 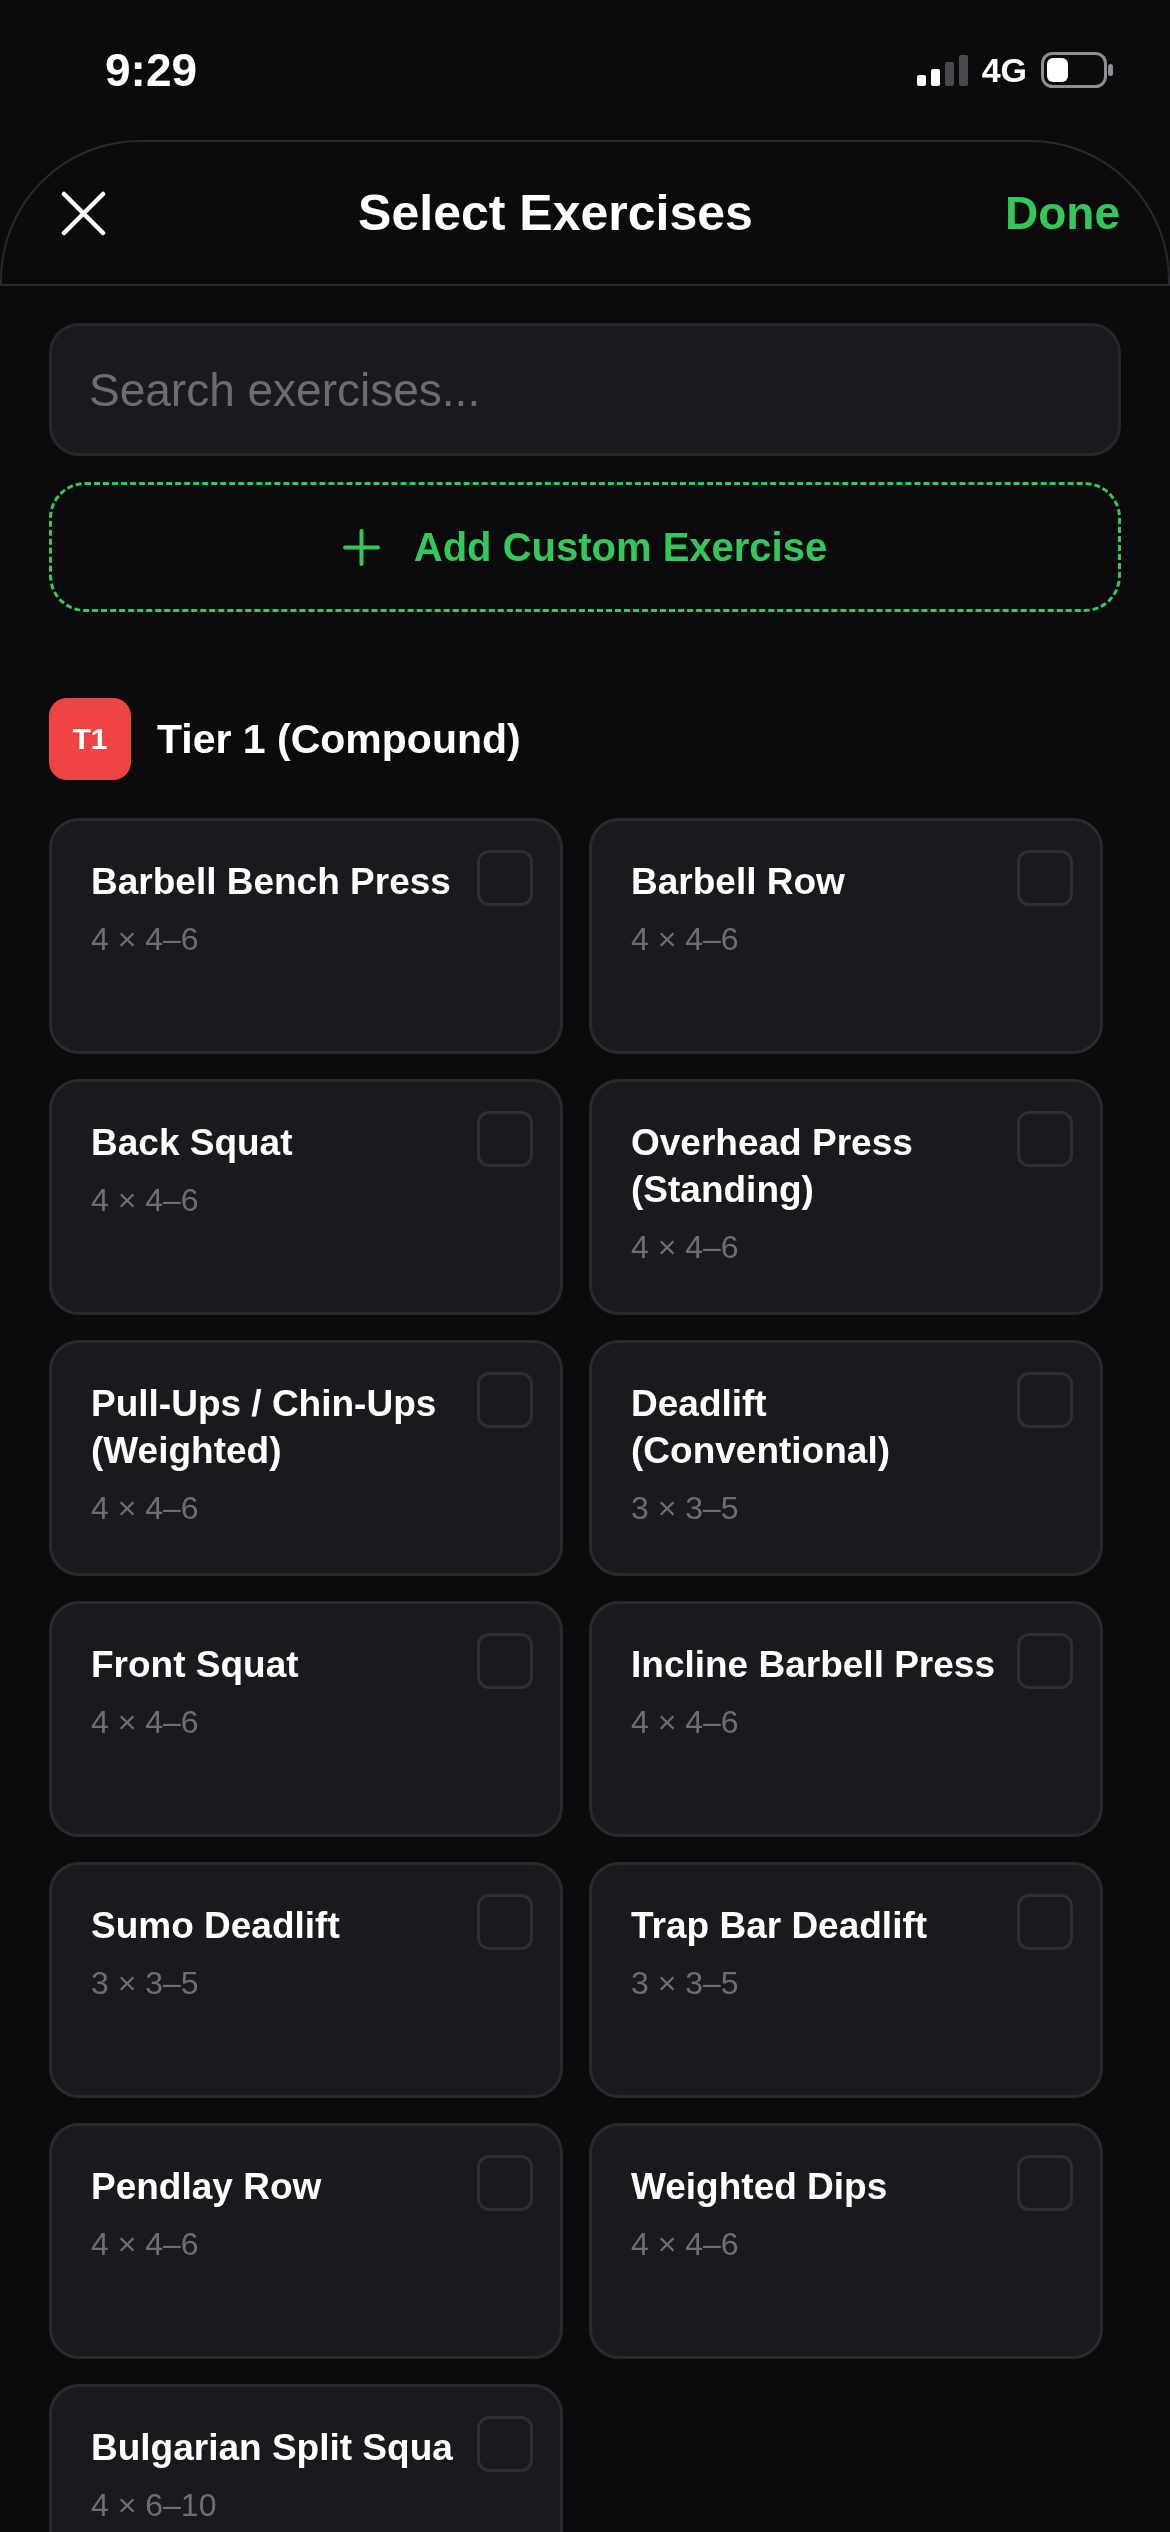 I want to click on exercise-card: Barbell Row 4 × 4–6, so click(x=846, y=936).